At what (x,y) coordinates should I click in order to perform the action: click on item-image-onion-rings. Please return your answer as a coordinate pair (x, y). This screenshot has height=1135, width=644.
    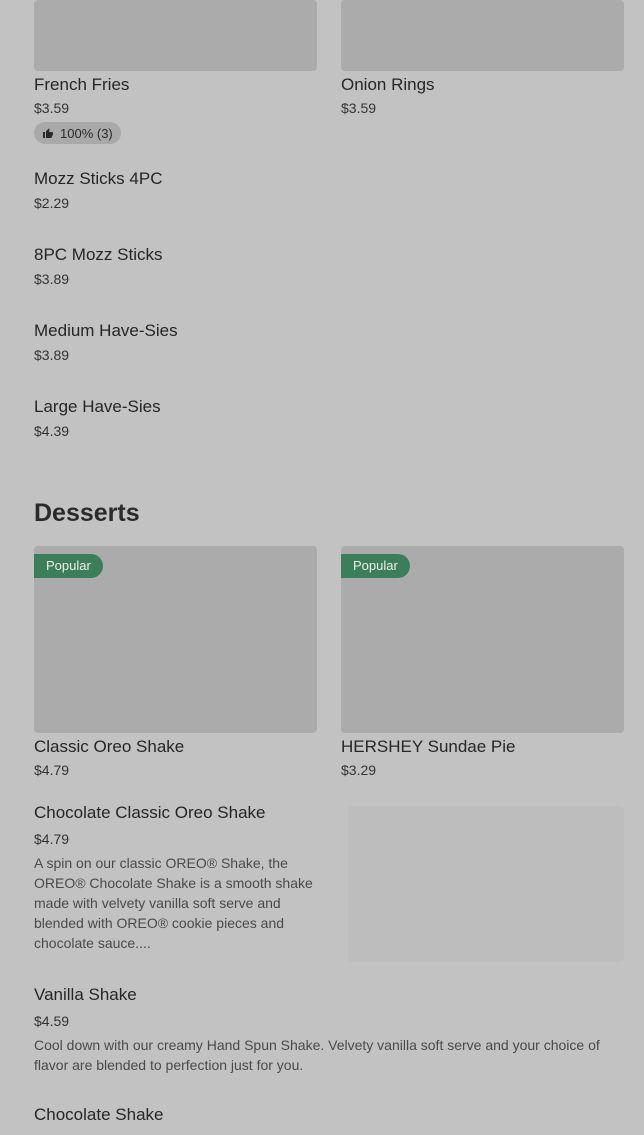
    Looking at the image, I should click on (482, 35).